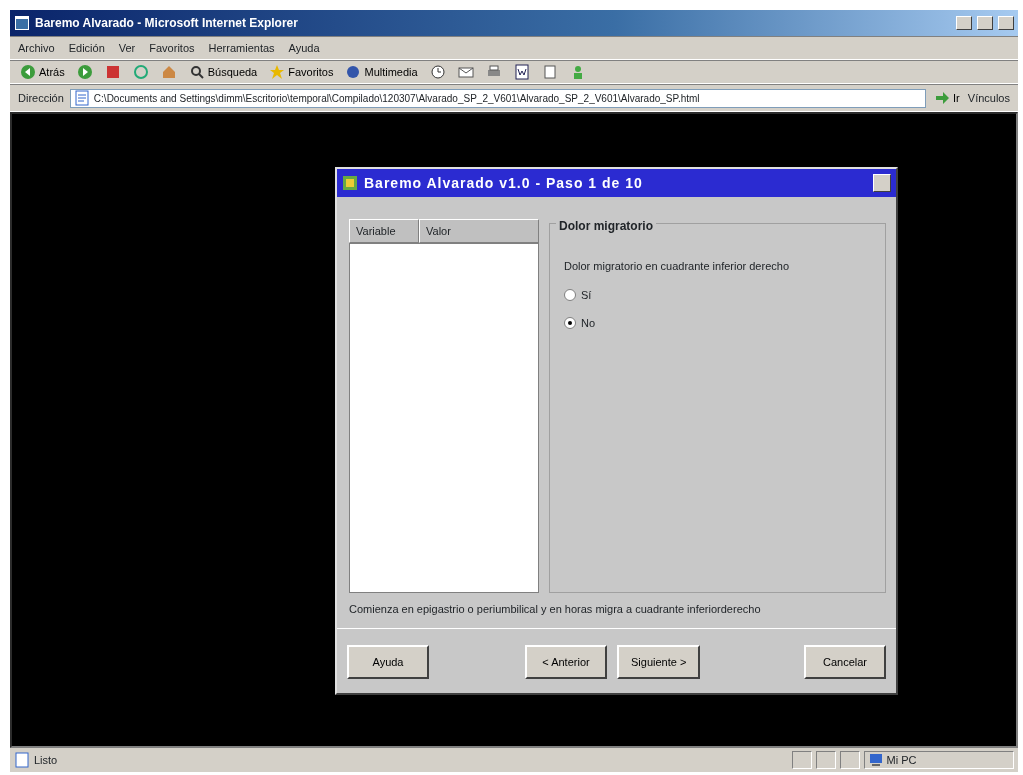 This screenshot has height=775, width=1023. What do you see at coordinates (384, 231) in the screenshot?
I see `column-header: Variable` at bounding box center [384, 231].